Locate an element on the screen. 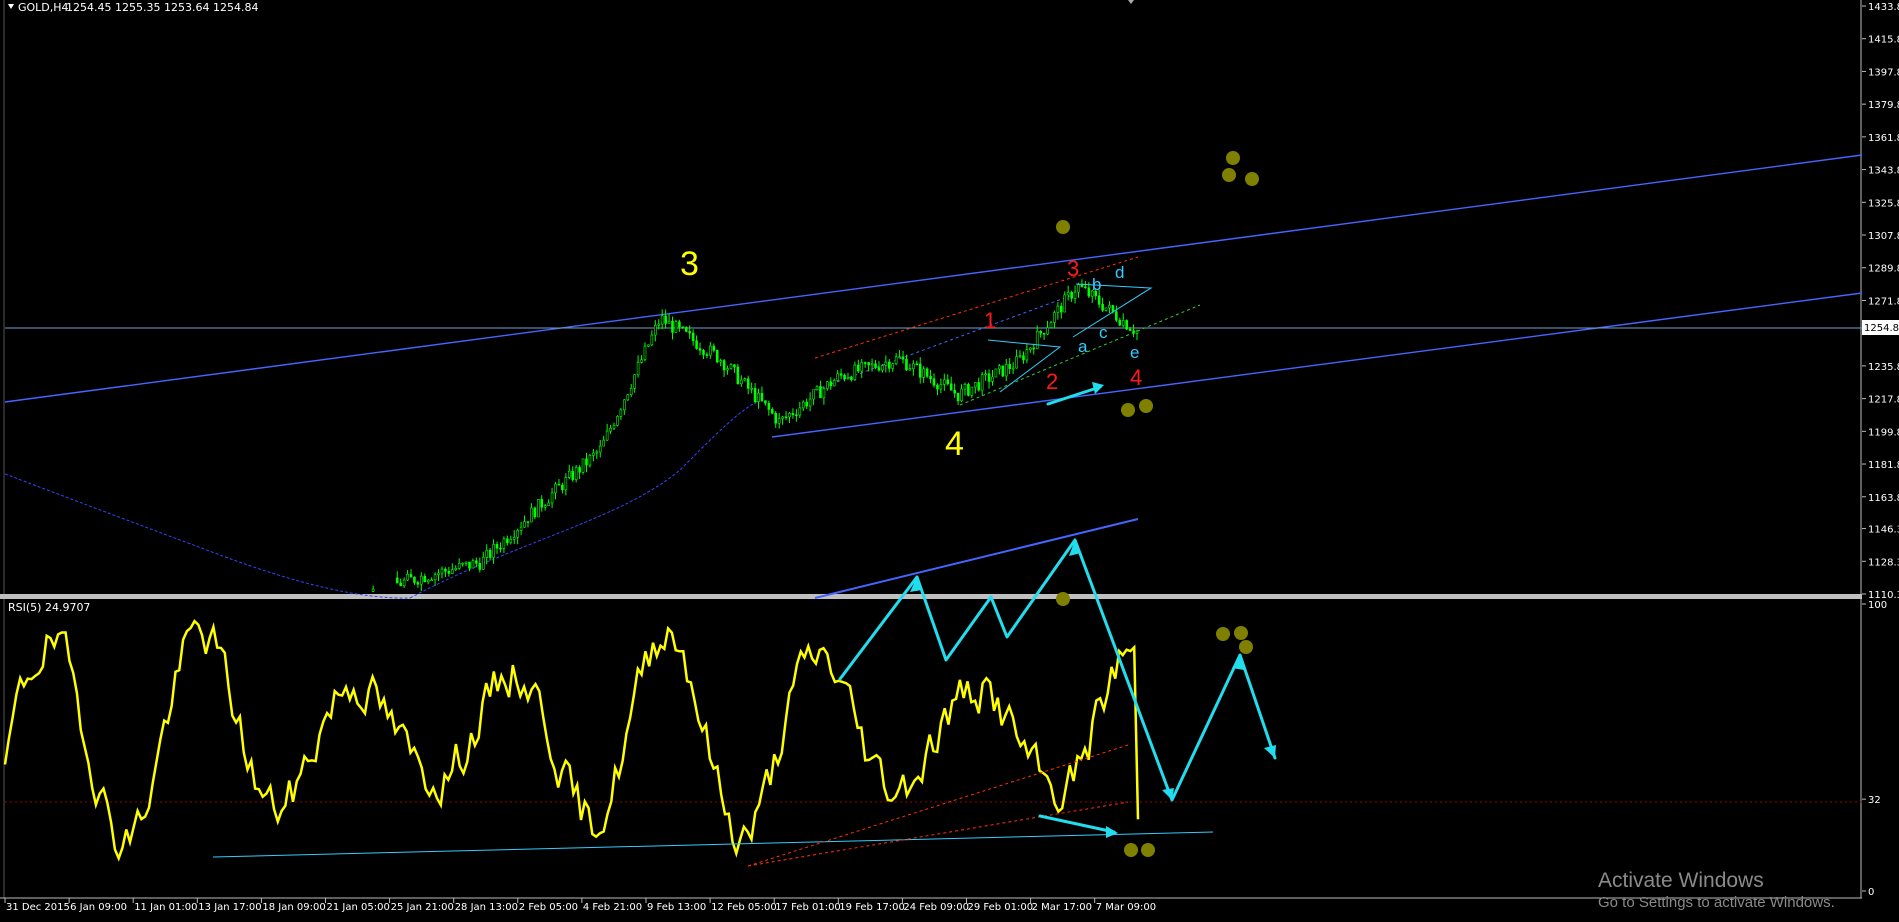 The height and width of the screenshot is (922, 1899). price-tick-label: 1361.85 is located at coordinates (1883, 138).